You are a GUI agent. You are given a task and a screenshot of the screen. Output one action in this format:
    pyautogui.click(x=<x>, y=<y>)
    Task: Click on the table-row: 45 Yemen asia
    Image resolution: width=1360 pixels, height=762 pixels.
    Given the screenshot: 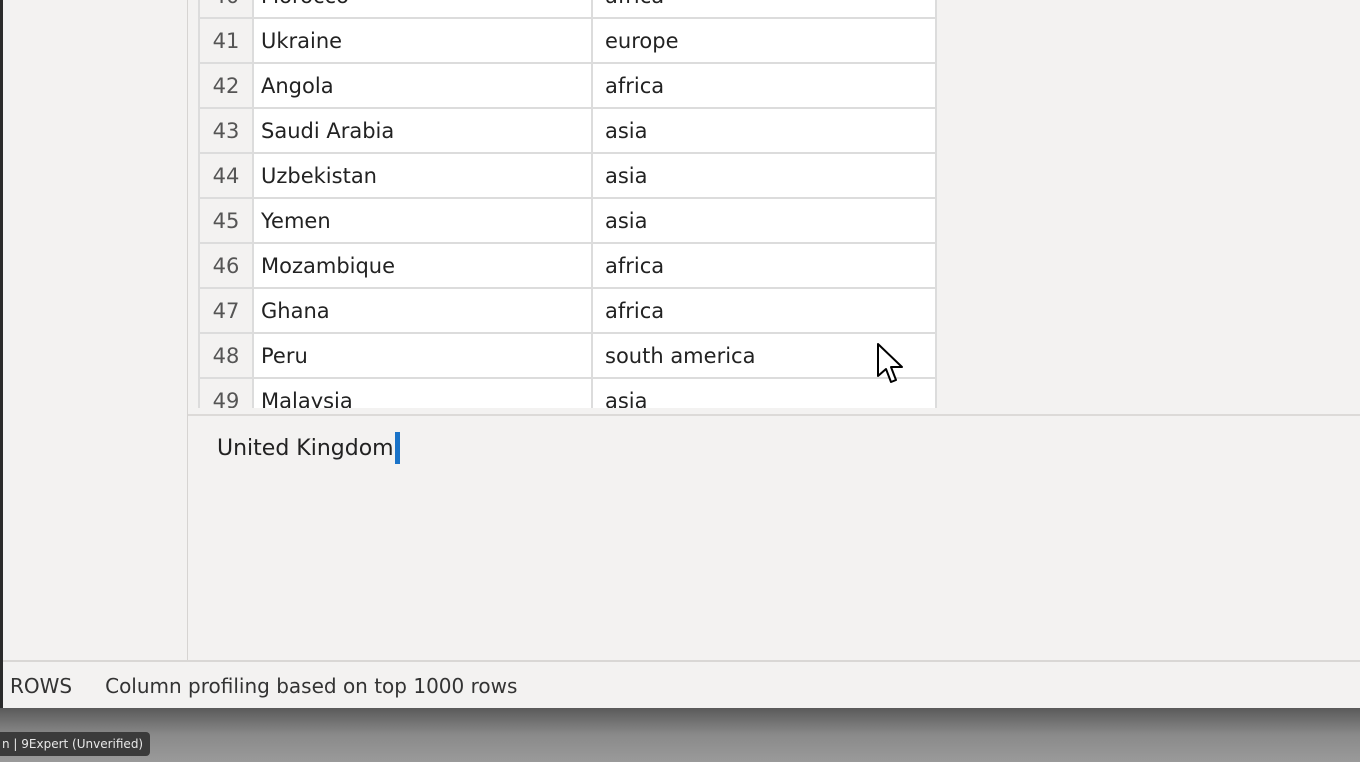 What is the action you would take?
    pyautogui.click(x=567, y=220)
    